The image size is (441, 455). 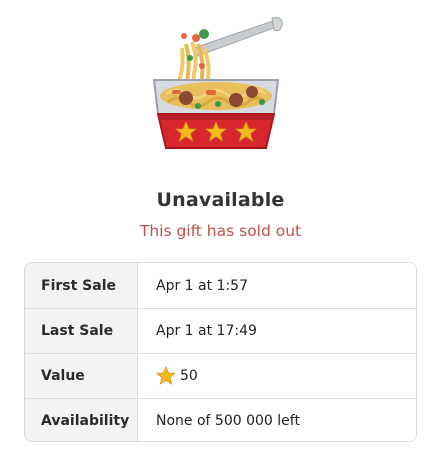 I want to click on table-row-value: Value 50, so click(x=220, y=375).